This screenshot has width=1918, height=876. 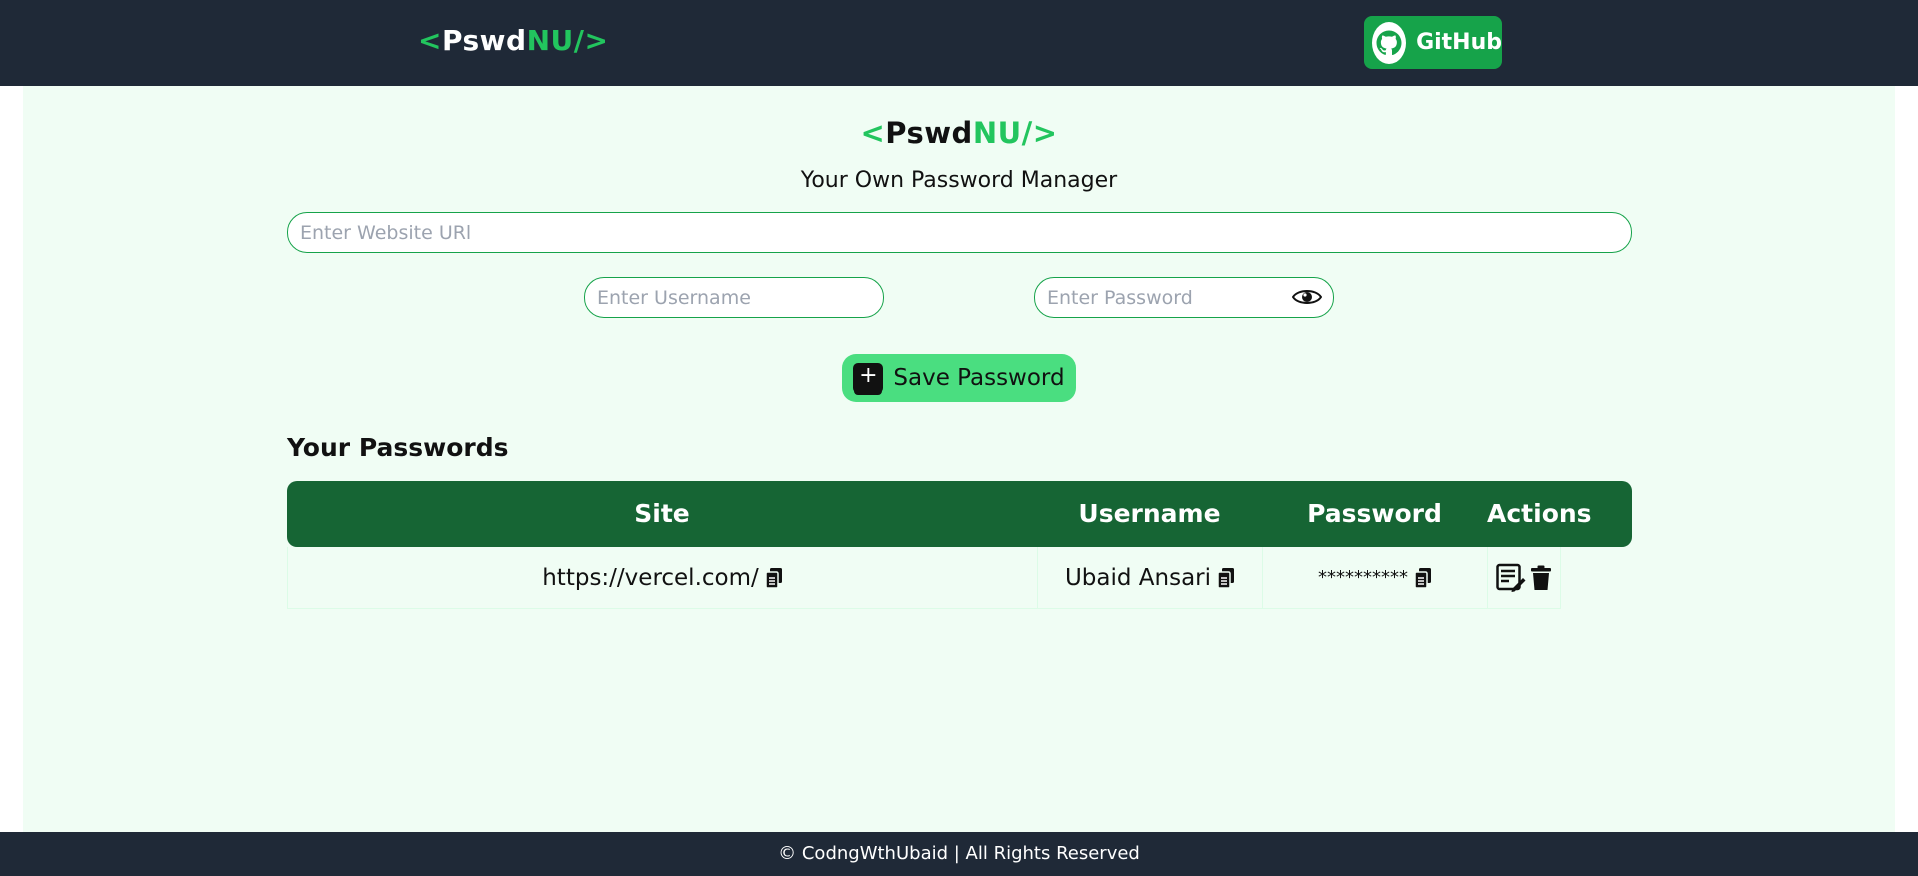 I want to click on github-octocat-icon, so click(x=1389, y=42).